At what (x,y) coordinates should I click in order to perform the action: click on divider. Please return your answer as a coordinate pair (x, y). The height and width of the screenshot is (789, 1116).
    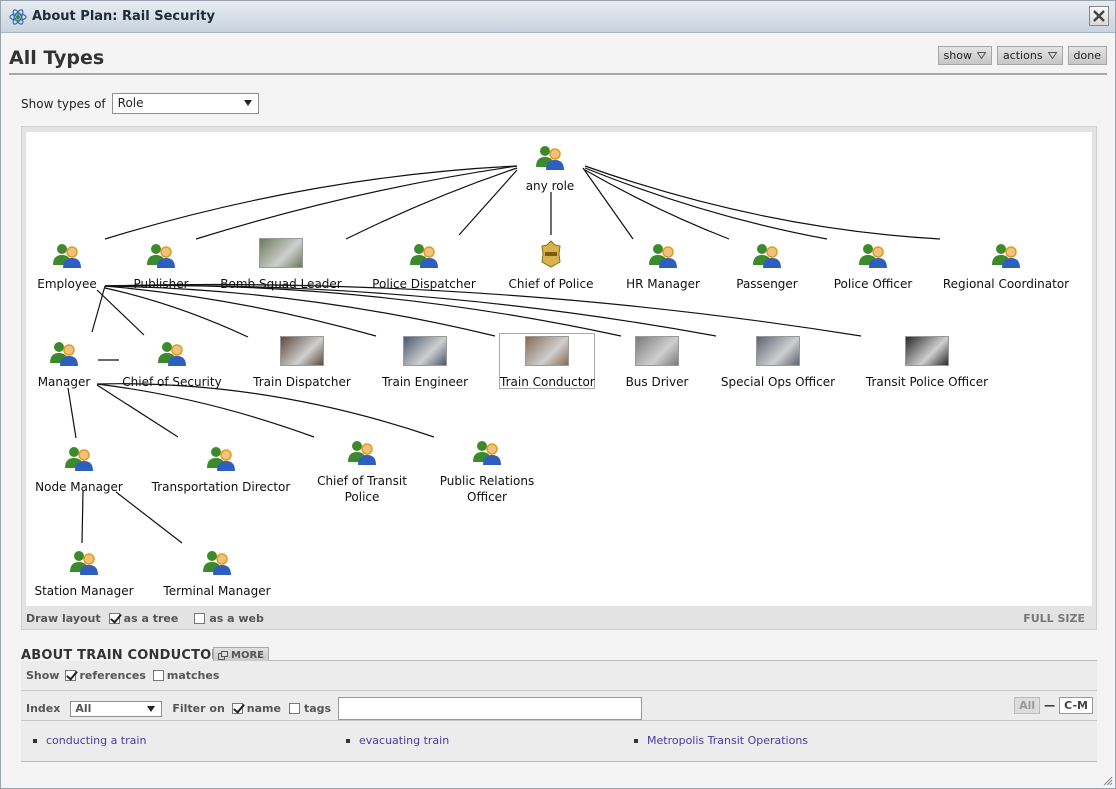
    Looking at the image, I should click on (559, 690).